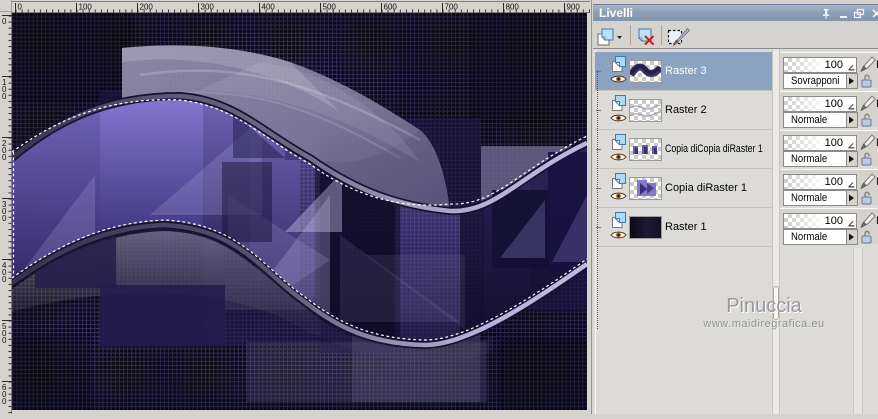  What do you see at coordinates (452, 7) in the screenshot?
I see `svg-text: 700` at bounding box center [452, 7].